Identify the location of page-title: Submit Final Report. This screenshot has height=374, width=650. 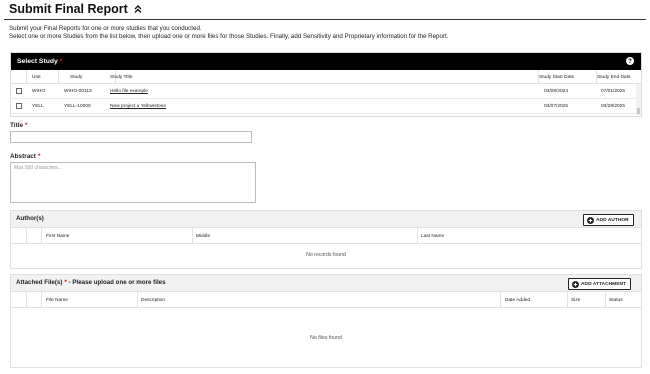
(68, 9).